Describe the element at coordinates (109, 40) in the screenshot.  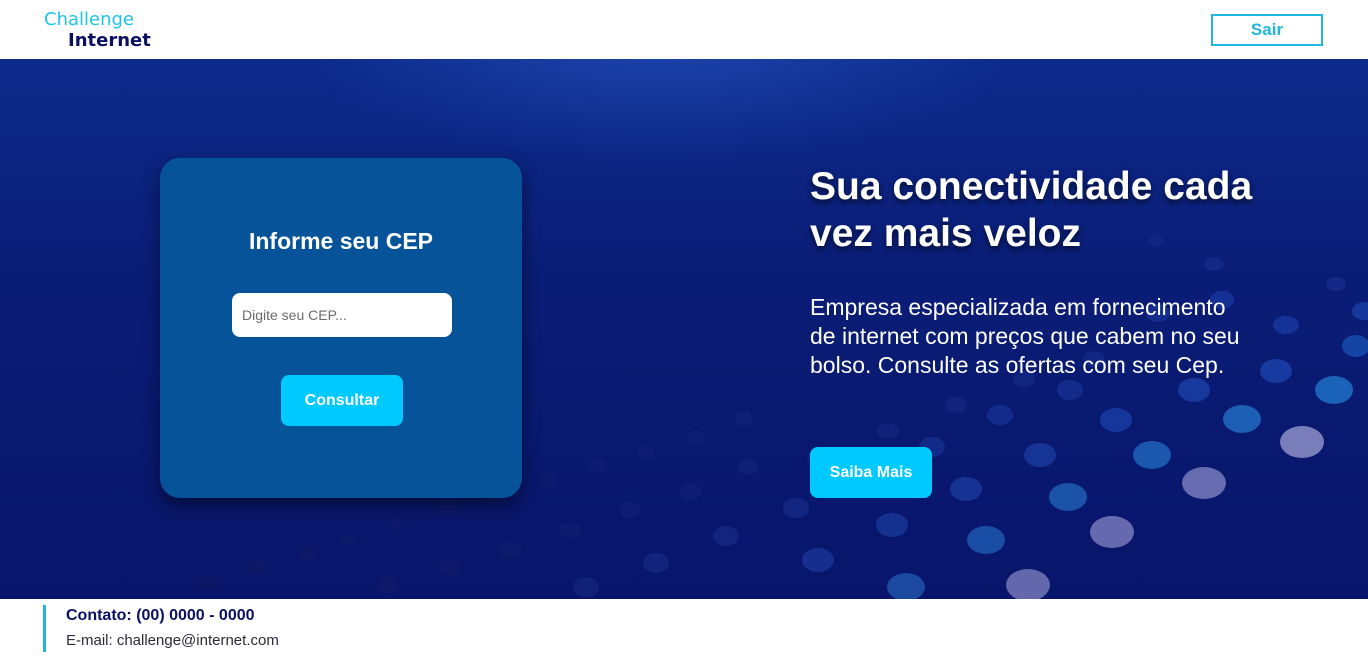
I see `logo-line2: Internet` at that location.